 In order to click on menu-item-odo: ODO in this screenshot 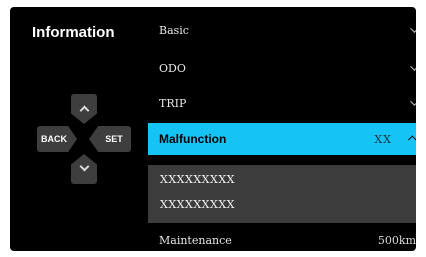, I will do `click(282, 68)`.